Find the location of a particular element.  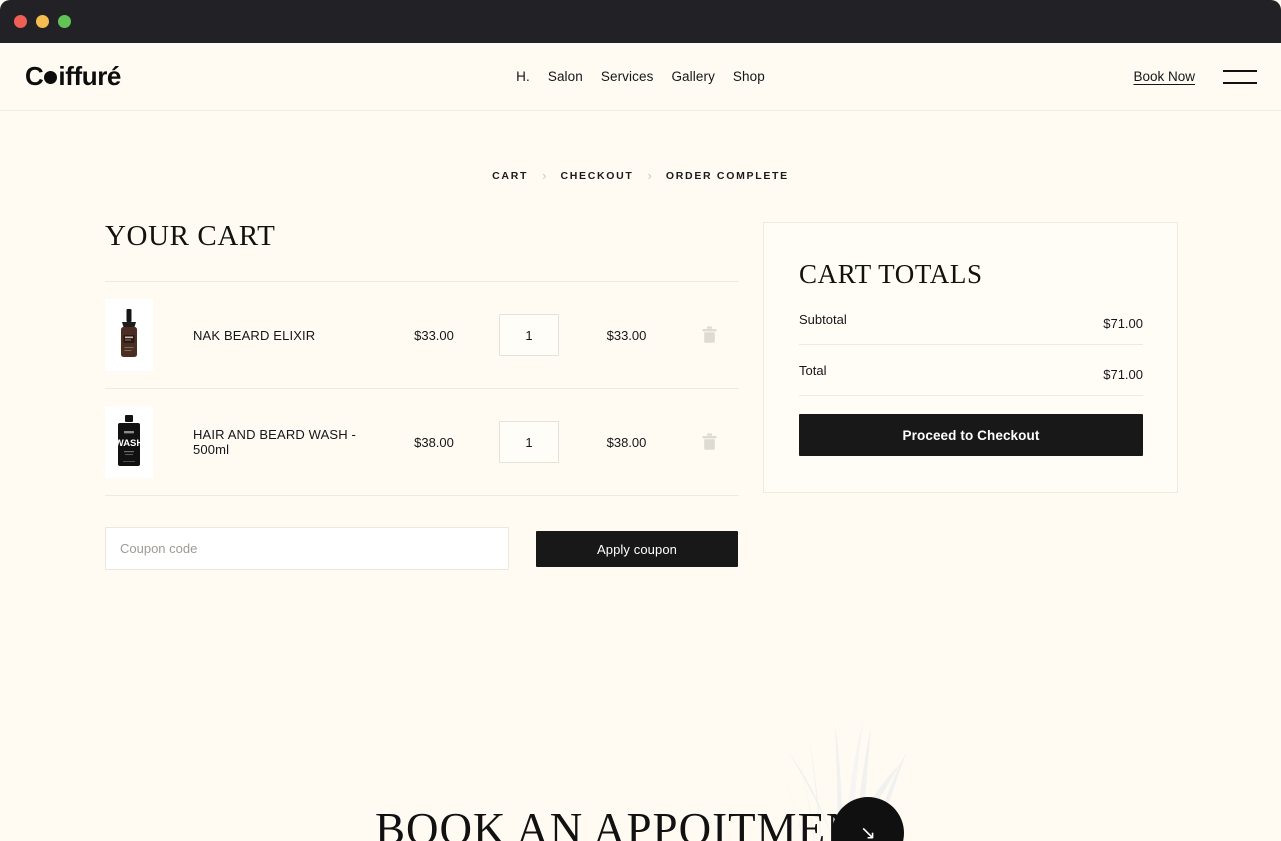

main-nav: H. Salon Services Gallery Shop is located at coordinates (640, 76).